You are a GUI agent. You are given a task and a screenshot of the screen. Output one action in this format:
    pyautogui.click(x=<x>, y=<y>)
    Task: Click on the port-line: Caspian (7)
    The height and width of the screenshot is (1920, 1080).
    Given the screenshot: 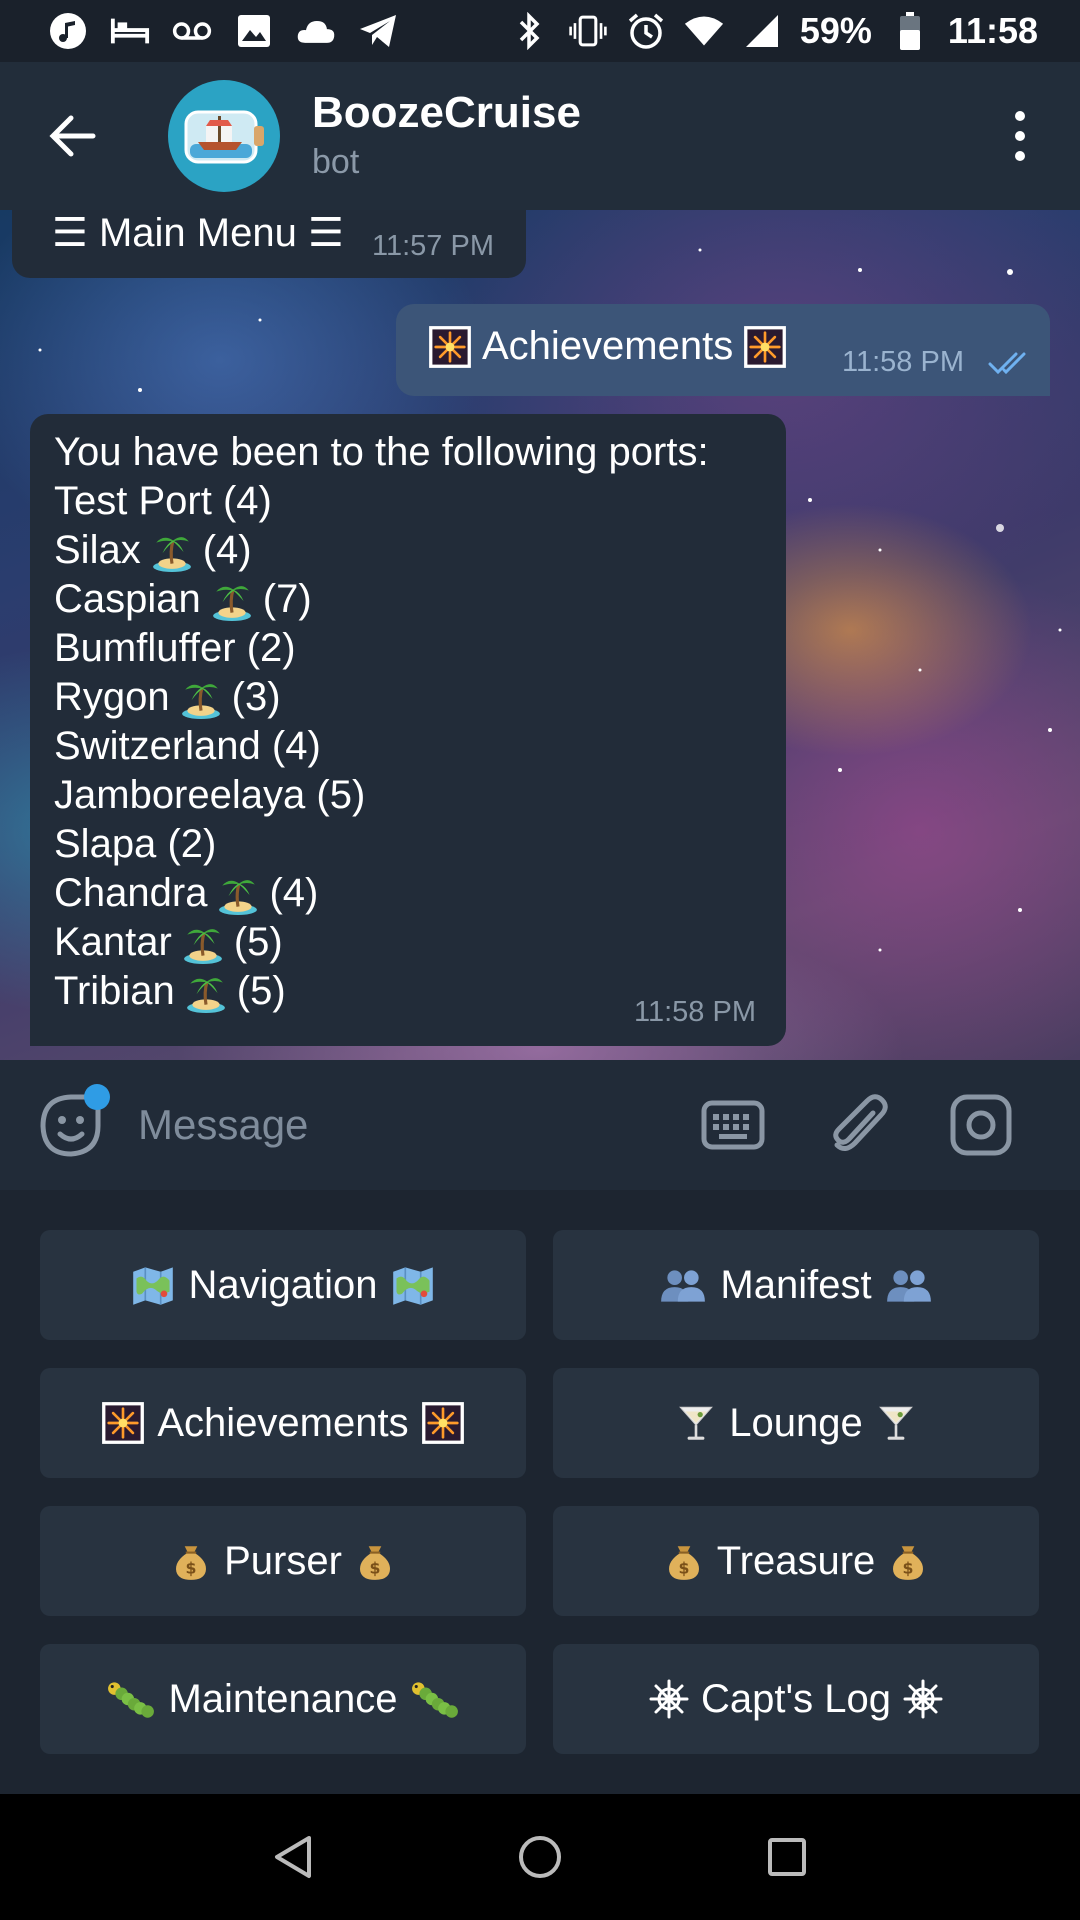 What is the action you would take?
    pyautogui.click(x=381, y=599)
    